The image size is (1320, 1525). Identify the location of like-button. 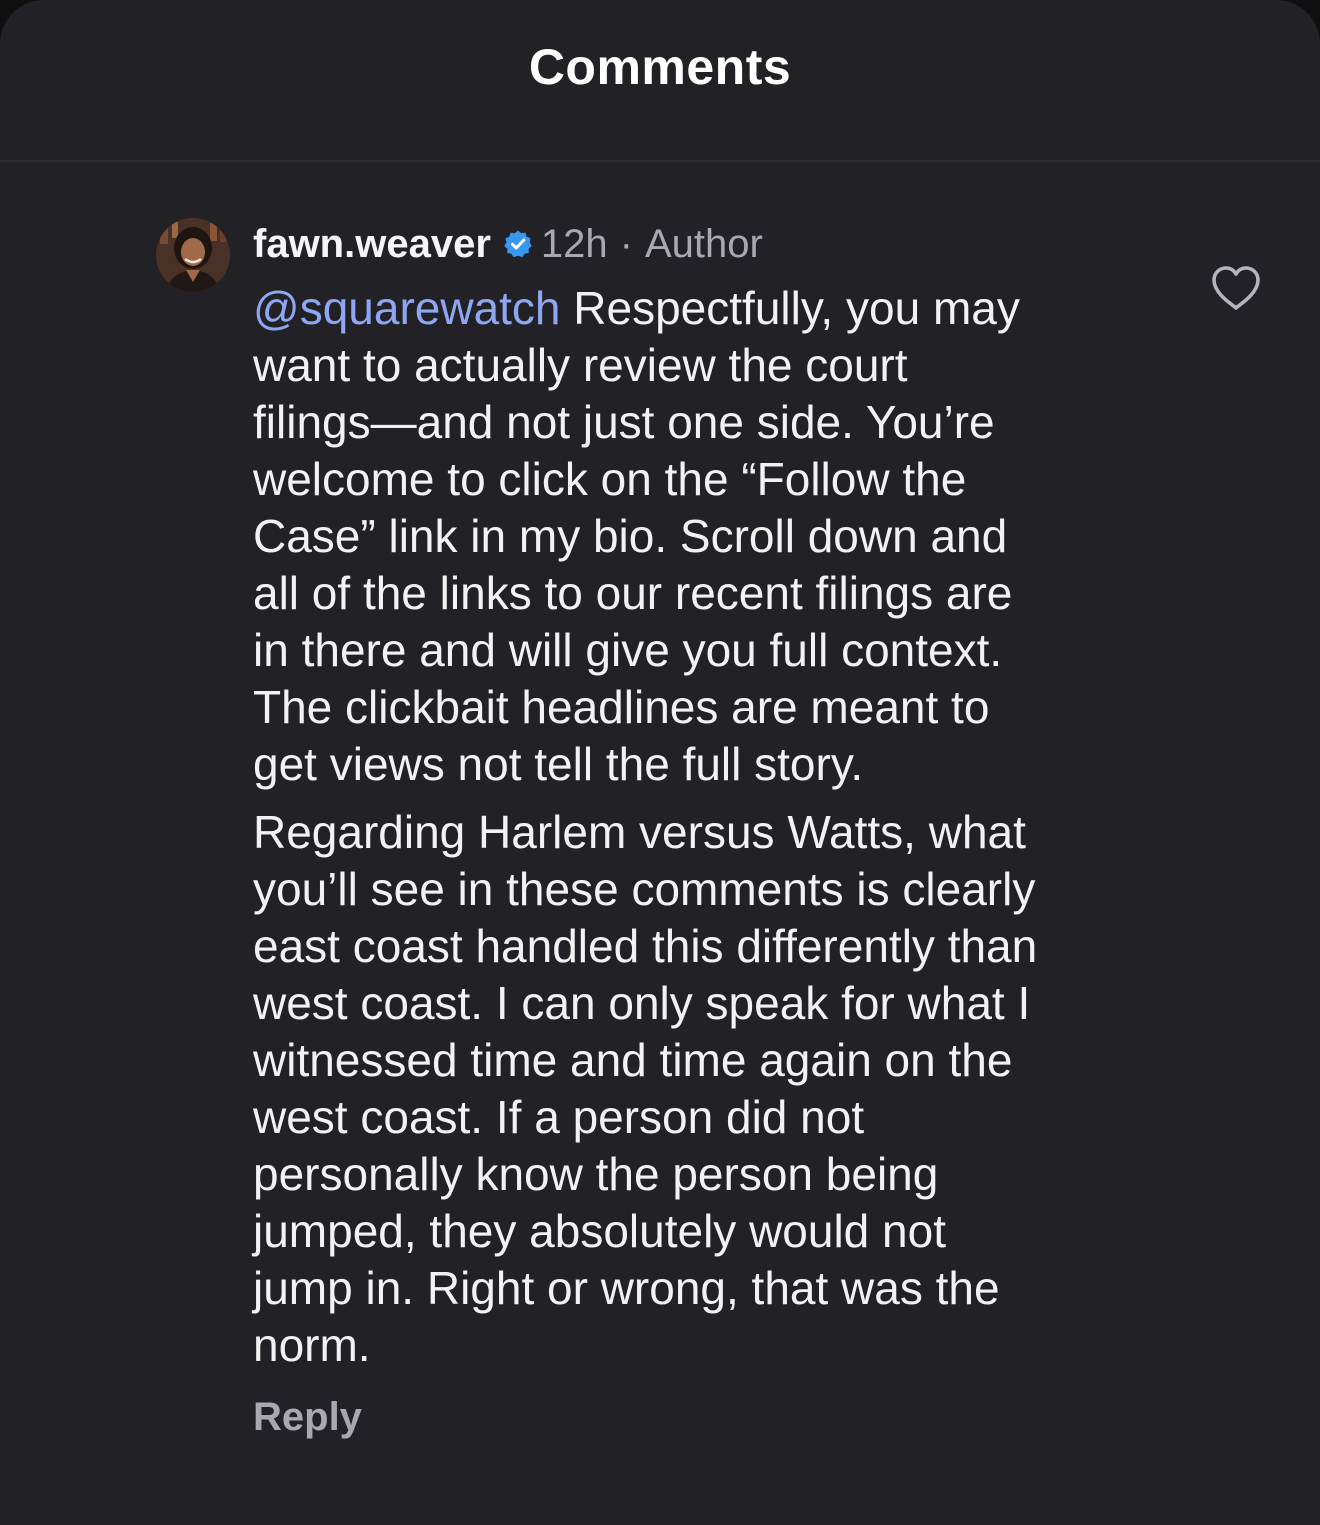
(1236, 288).